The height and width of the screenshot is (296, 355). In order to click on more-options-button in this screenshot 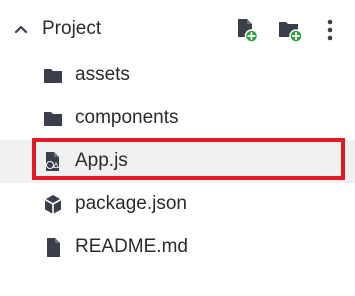, I will do `click(330, 30)`.